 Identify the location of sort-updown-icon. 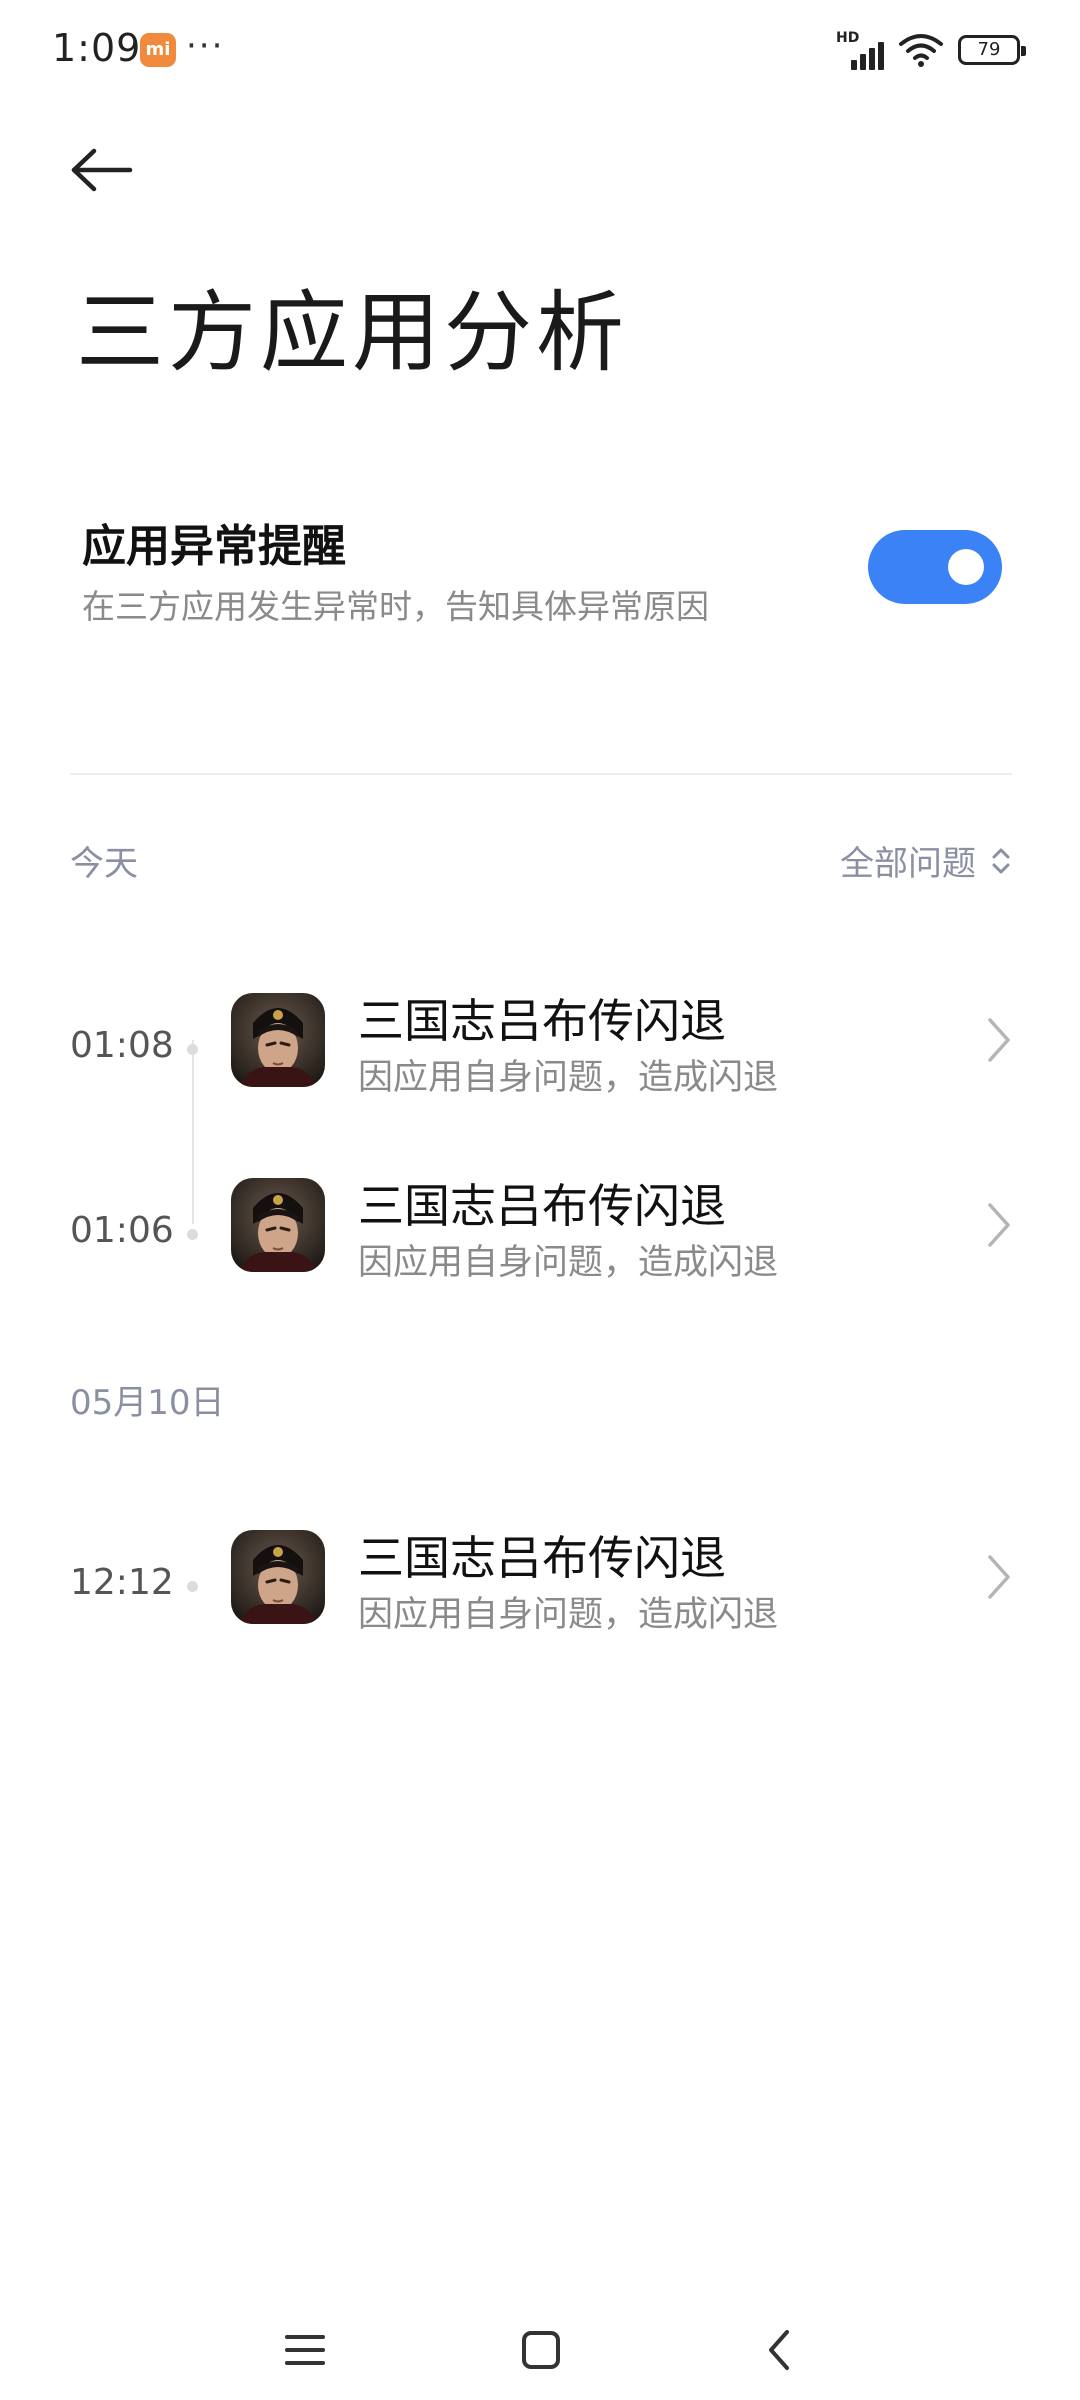
(1001, 860).